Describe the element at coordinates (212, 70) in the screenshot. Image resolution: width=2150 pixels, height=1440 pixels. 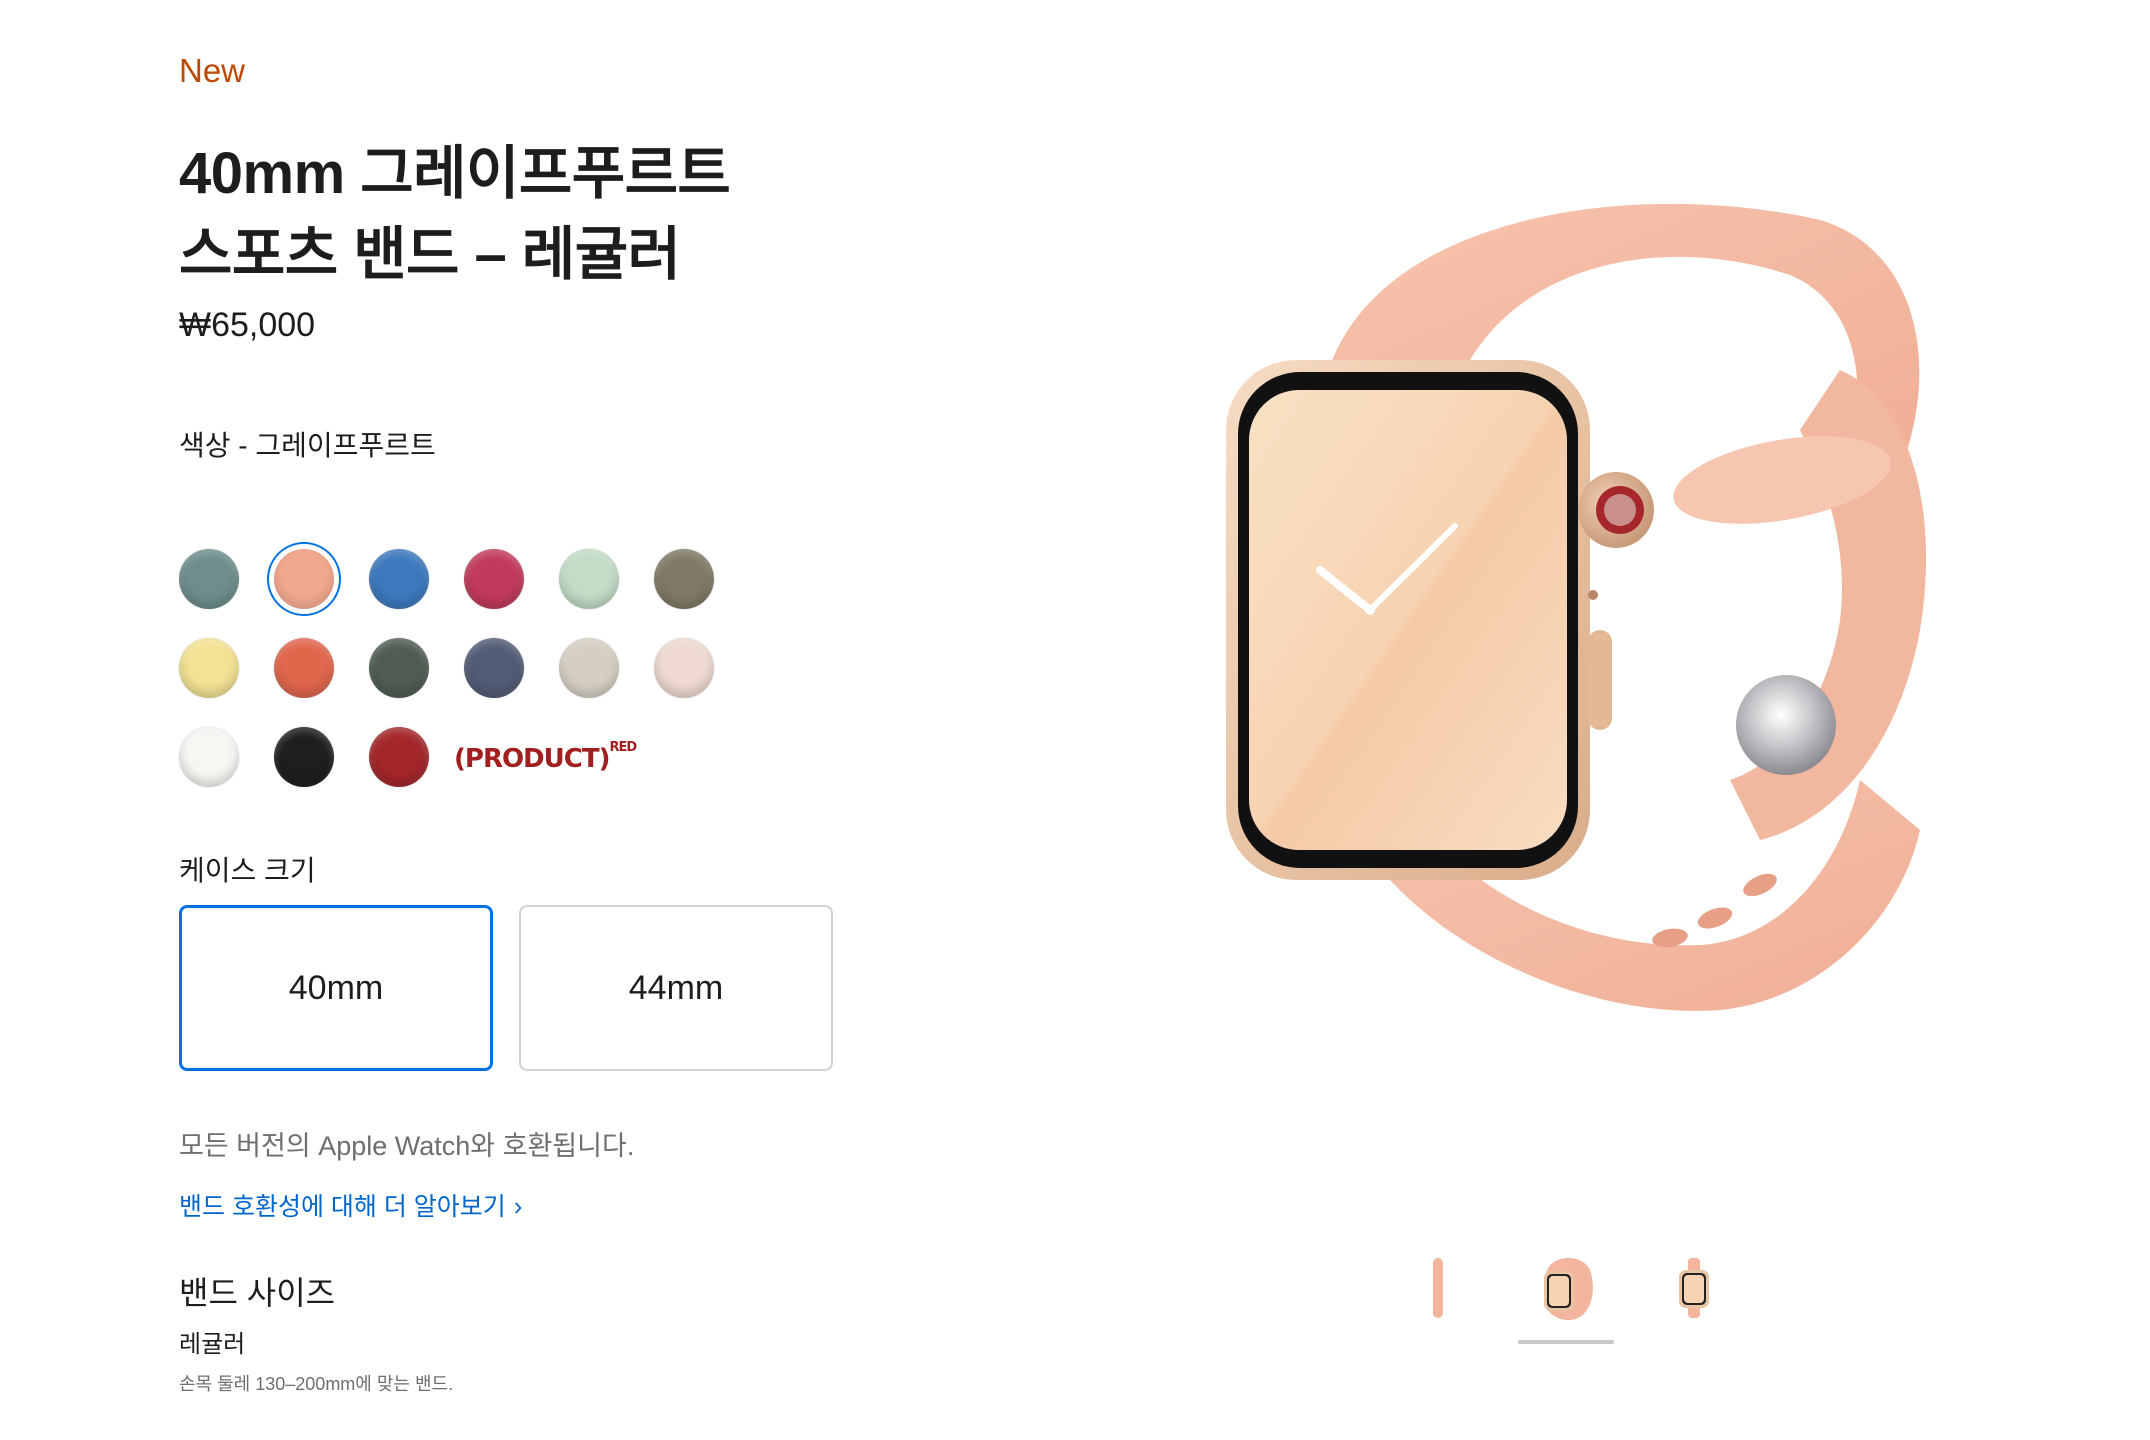
I see `new-badge: New` at that location.